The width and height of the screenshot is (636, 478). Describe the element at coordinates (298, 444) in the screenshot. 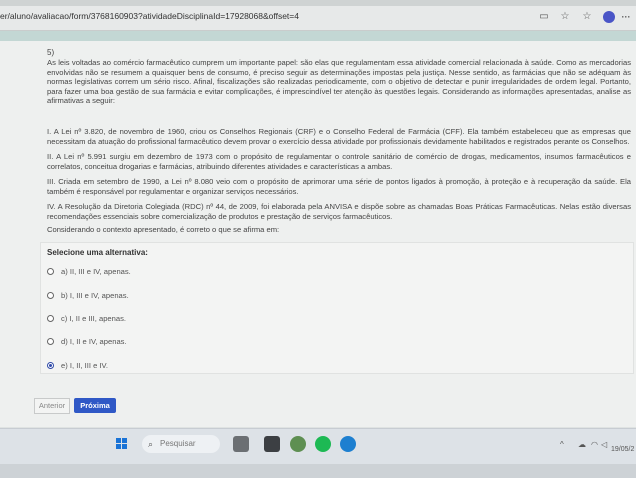

I see `chrome-app-icon` at that location.